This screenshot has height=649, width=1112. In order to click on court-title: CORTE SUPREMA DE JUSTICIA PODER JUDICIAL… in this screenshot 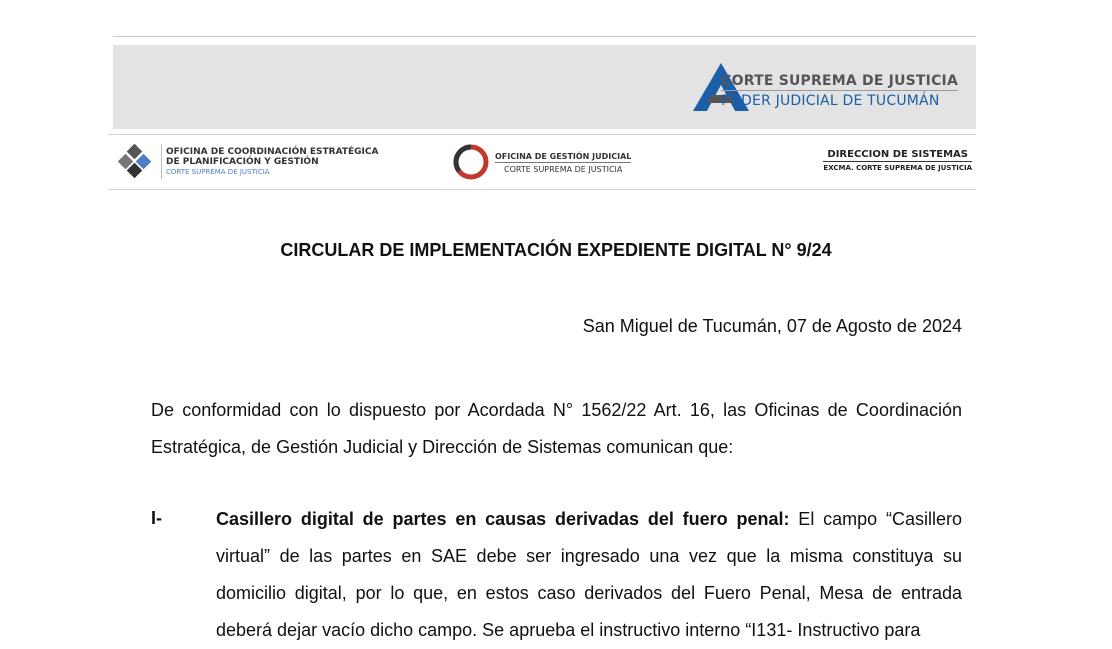, I will do `click(839, 91)`.